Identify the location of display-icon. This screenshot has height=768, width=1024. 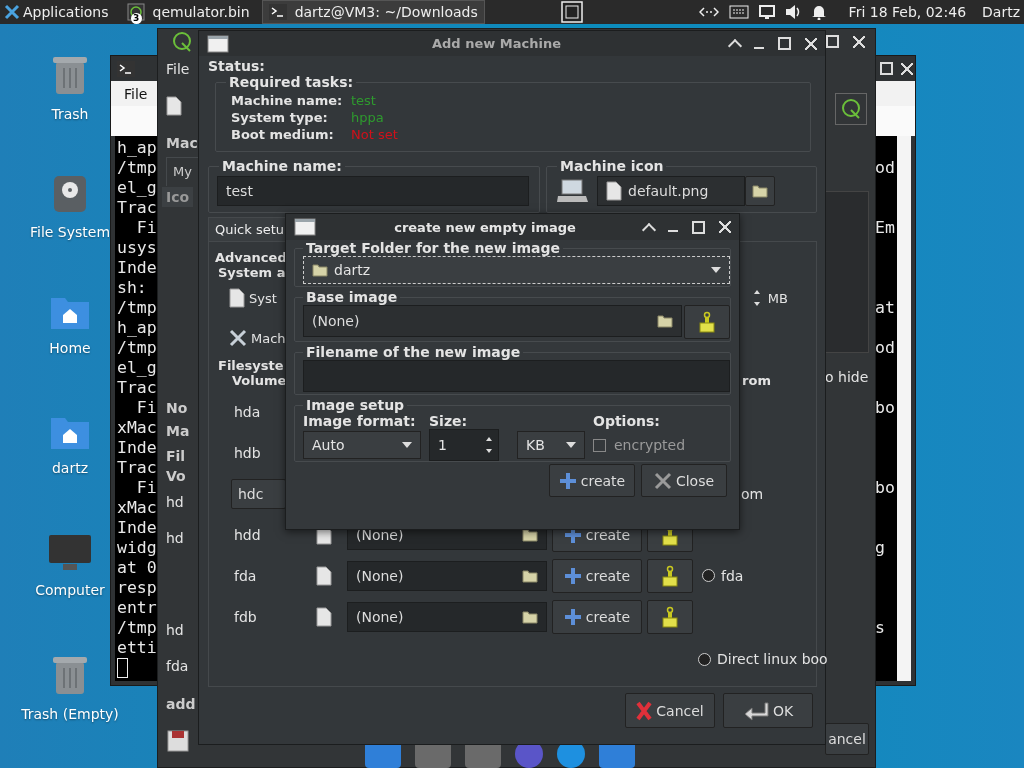
(766, 12).